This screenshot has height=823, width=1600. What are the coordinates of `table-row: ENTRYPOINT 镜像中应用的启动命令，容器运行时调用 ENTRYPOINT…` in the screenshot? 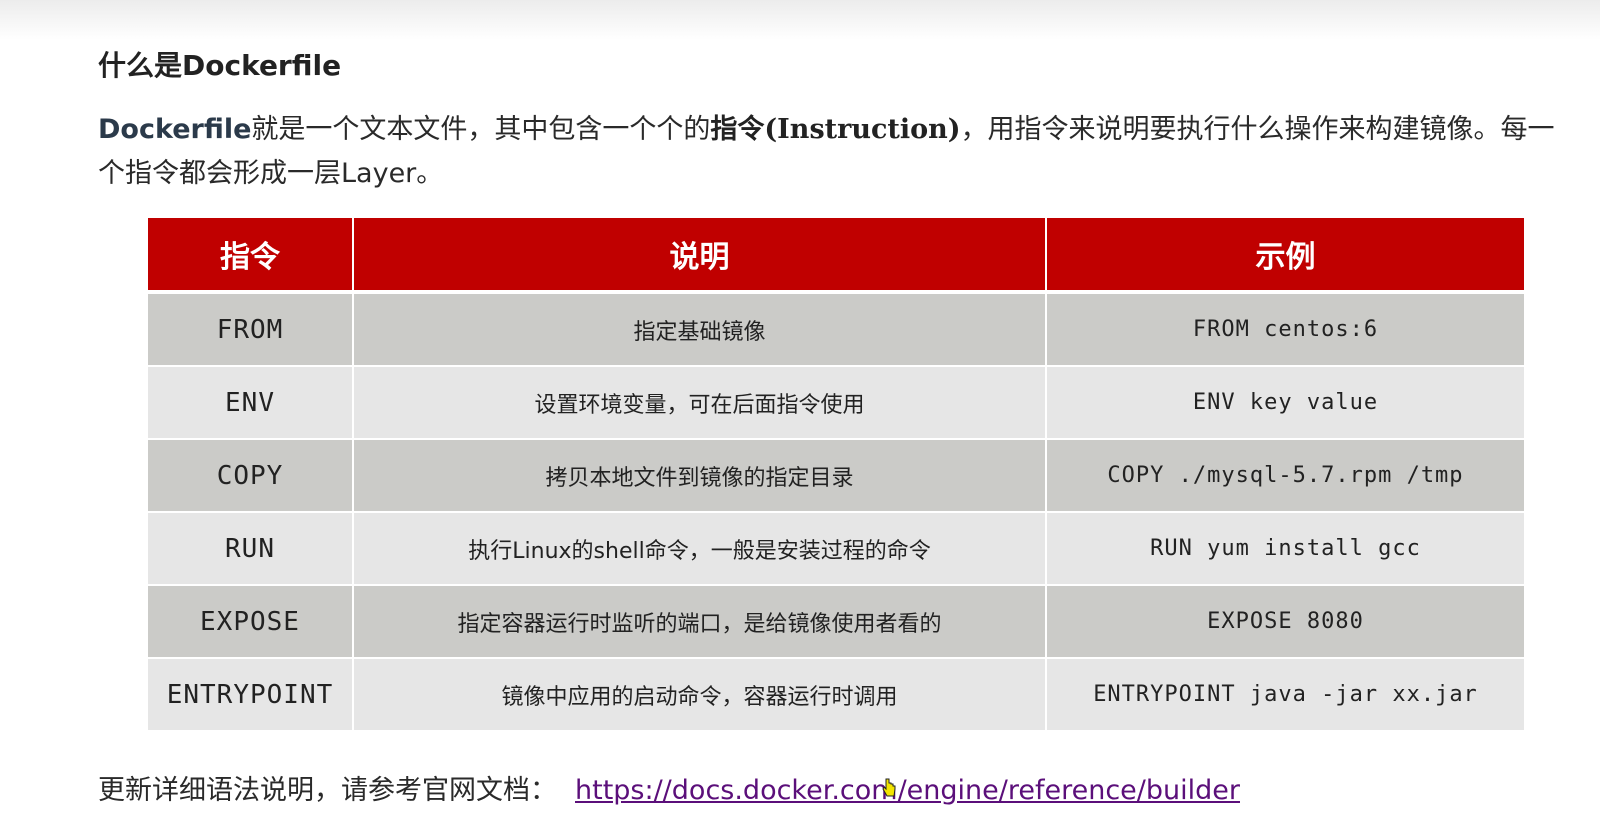 It's located at (836, 695).